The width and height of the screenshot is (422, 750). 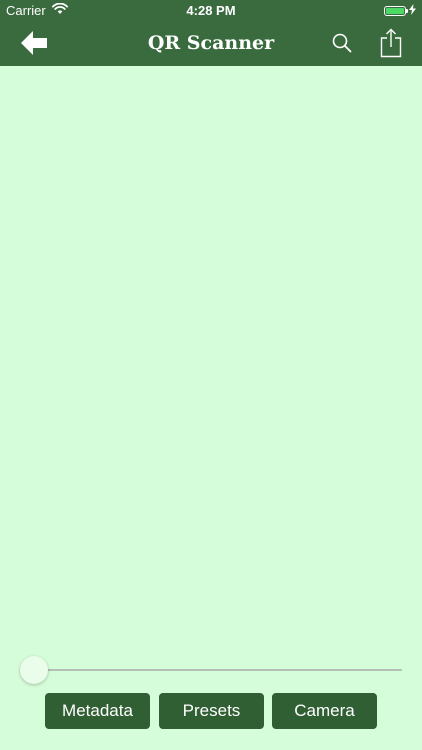 I want to click on share-button, so click(x=391, y=43).